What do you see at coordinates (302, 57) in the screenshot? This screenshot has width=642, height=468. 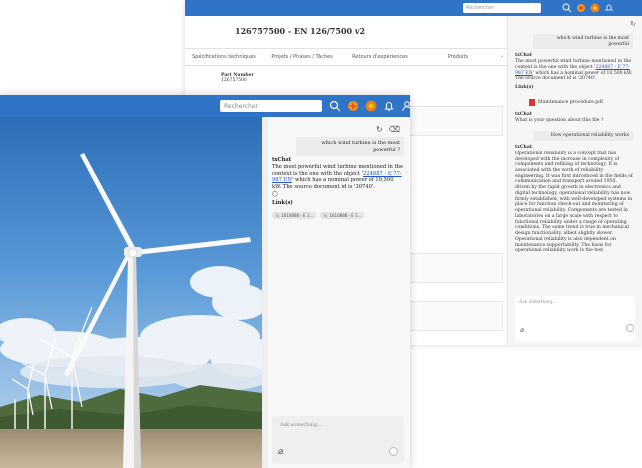 I see `tab-projects: Projets / Phases / Tâches` at bounding box center [302, 57].